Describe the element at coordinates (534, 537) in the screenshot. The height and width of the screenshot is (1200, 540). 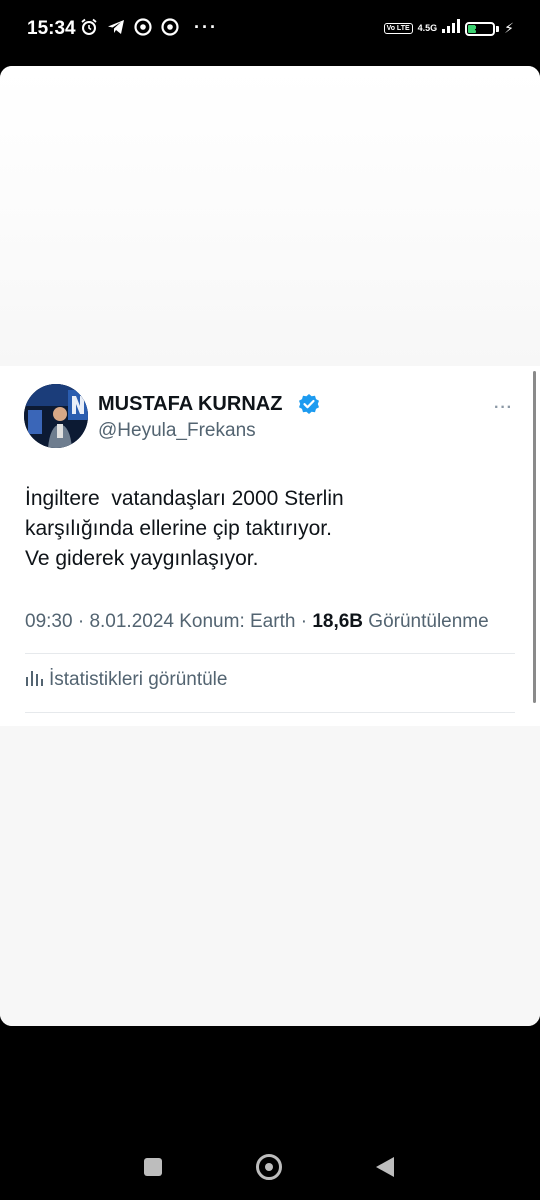
I see `scrollbar` at that location.